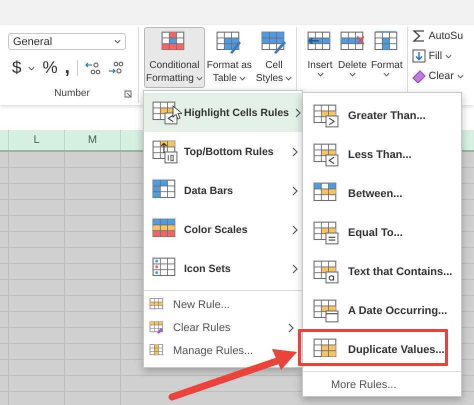 This screenshot has width=474, height=405. What do you see at coordinates (223, 112) in the screenshot?
I see `menu-item: Highlight Cells Rules` at bounding box center [223, 112].